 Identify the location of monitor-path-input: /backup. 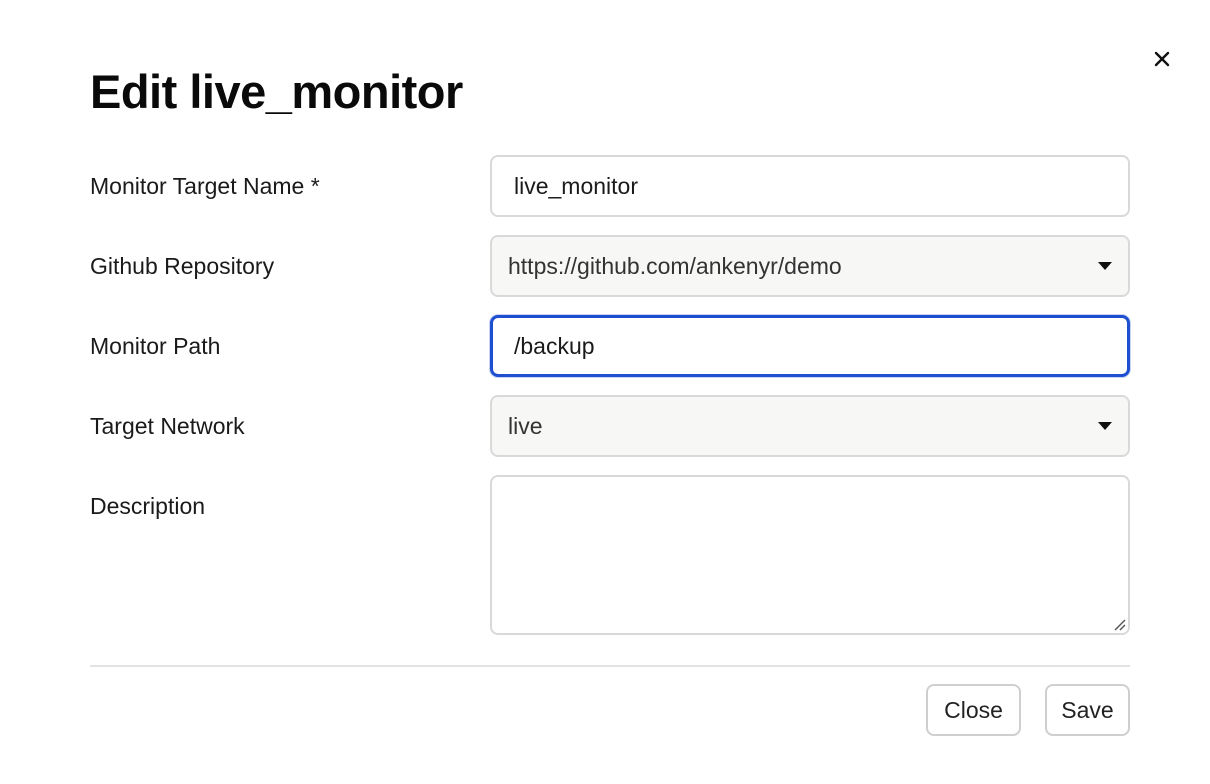
(810, 346).